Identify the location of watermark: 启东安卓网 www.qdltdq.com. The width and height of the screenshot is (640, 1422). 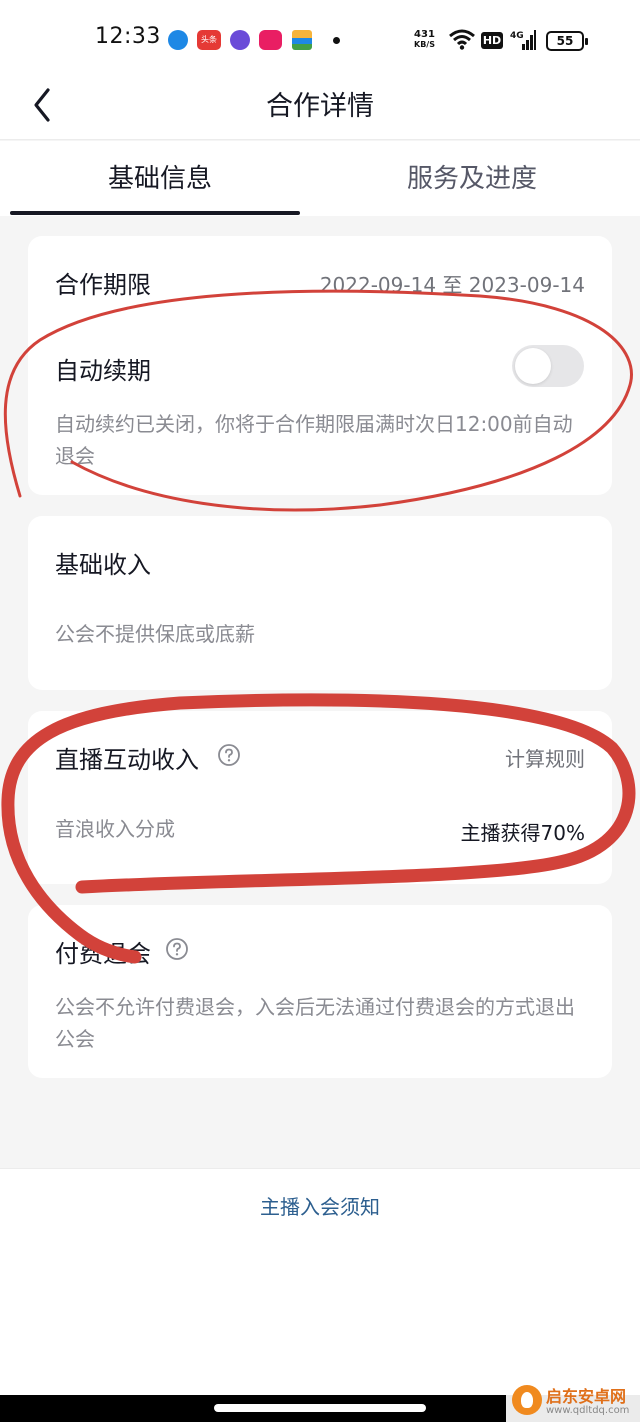
(573, 1399).